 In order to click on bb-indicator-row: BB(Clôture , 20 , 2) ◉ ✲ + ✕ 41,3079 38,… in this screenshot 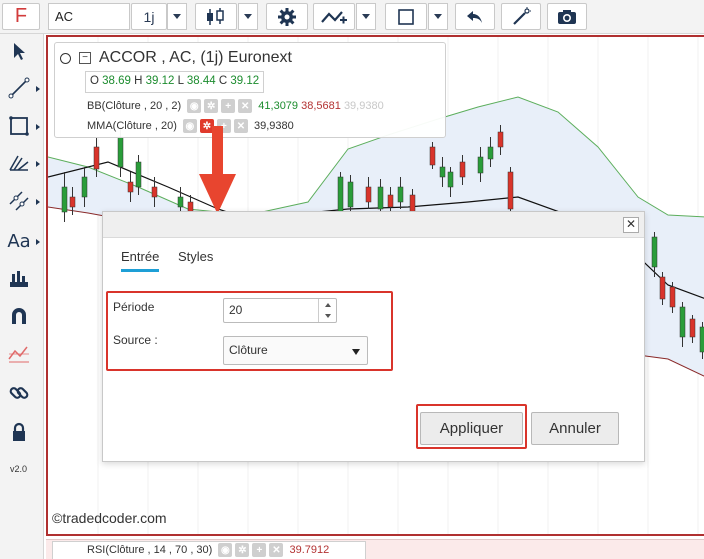, I will do `click(235, 106)`.